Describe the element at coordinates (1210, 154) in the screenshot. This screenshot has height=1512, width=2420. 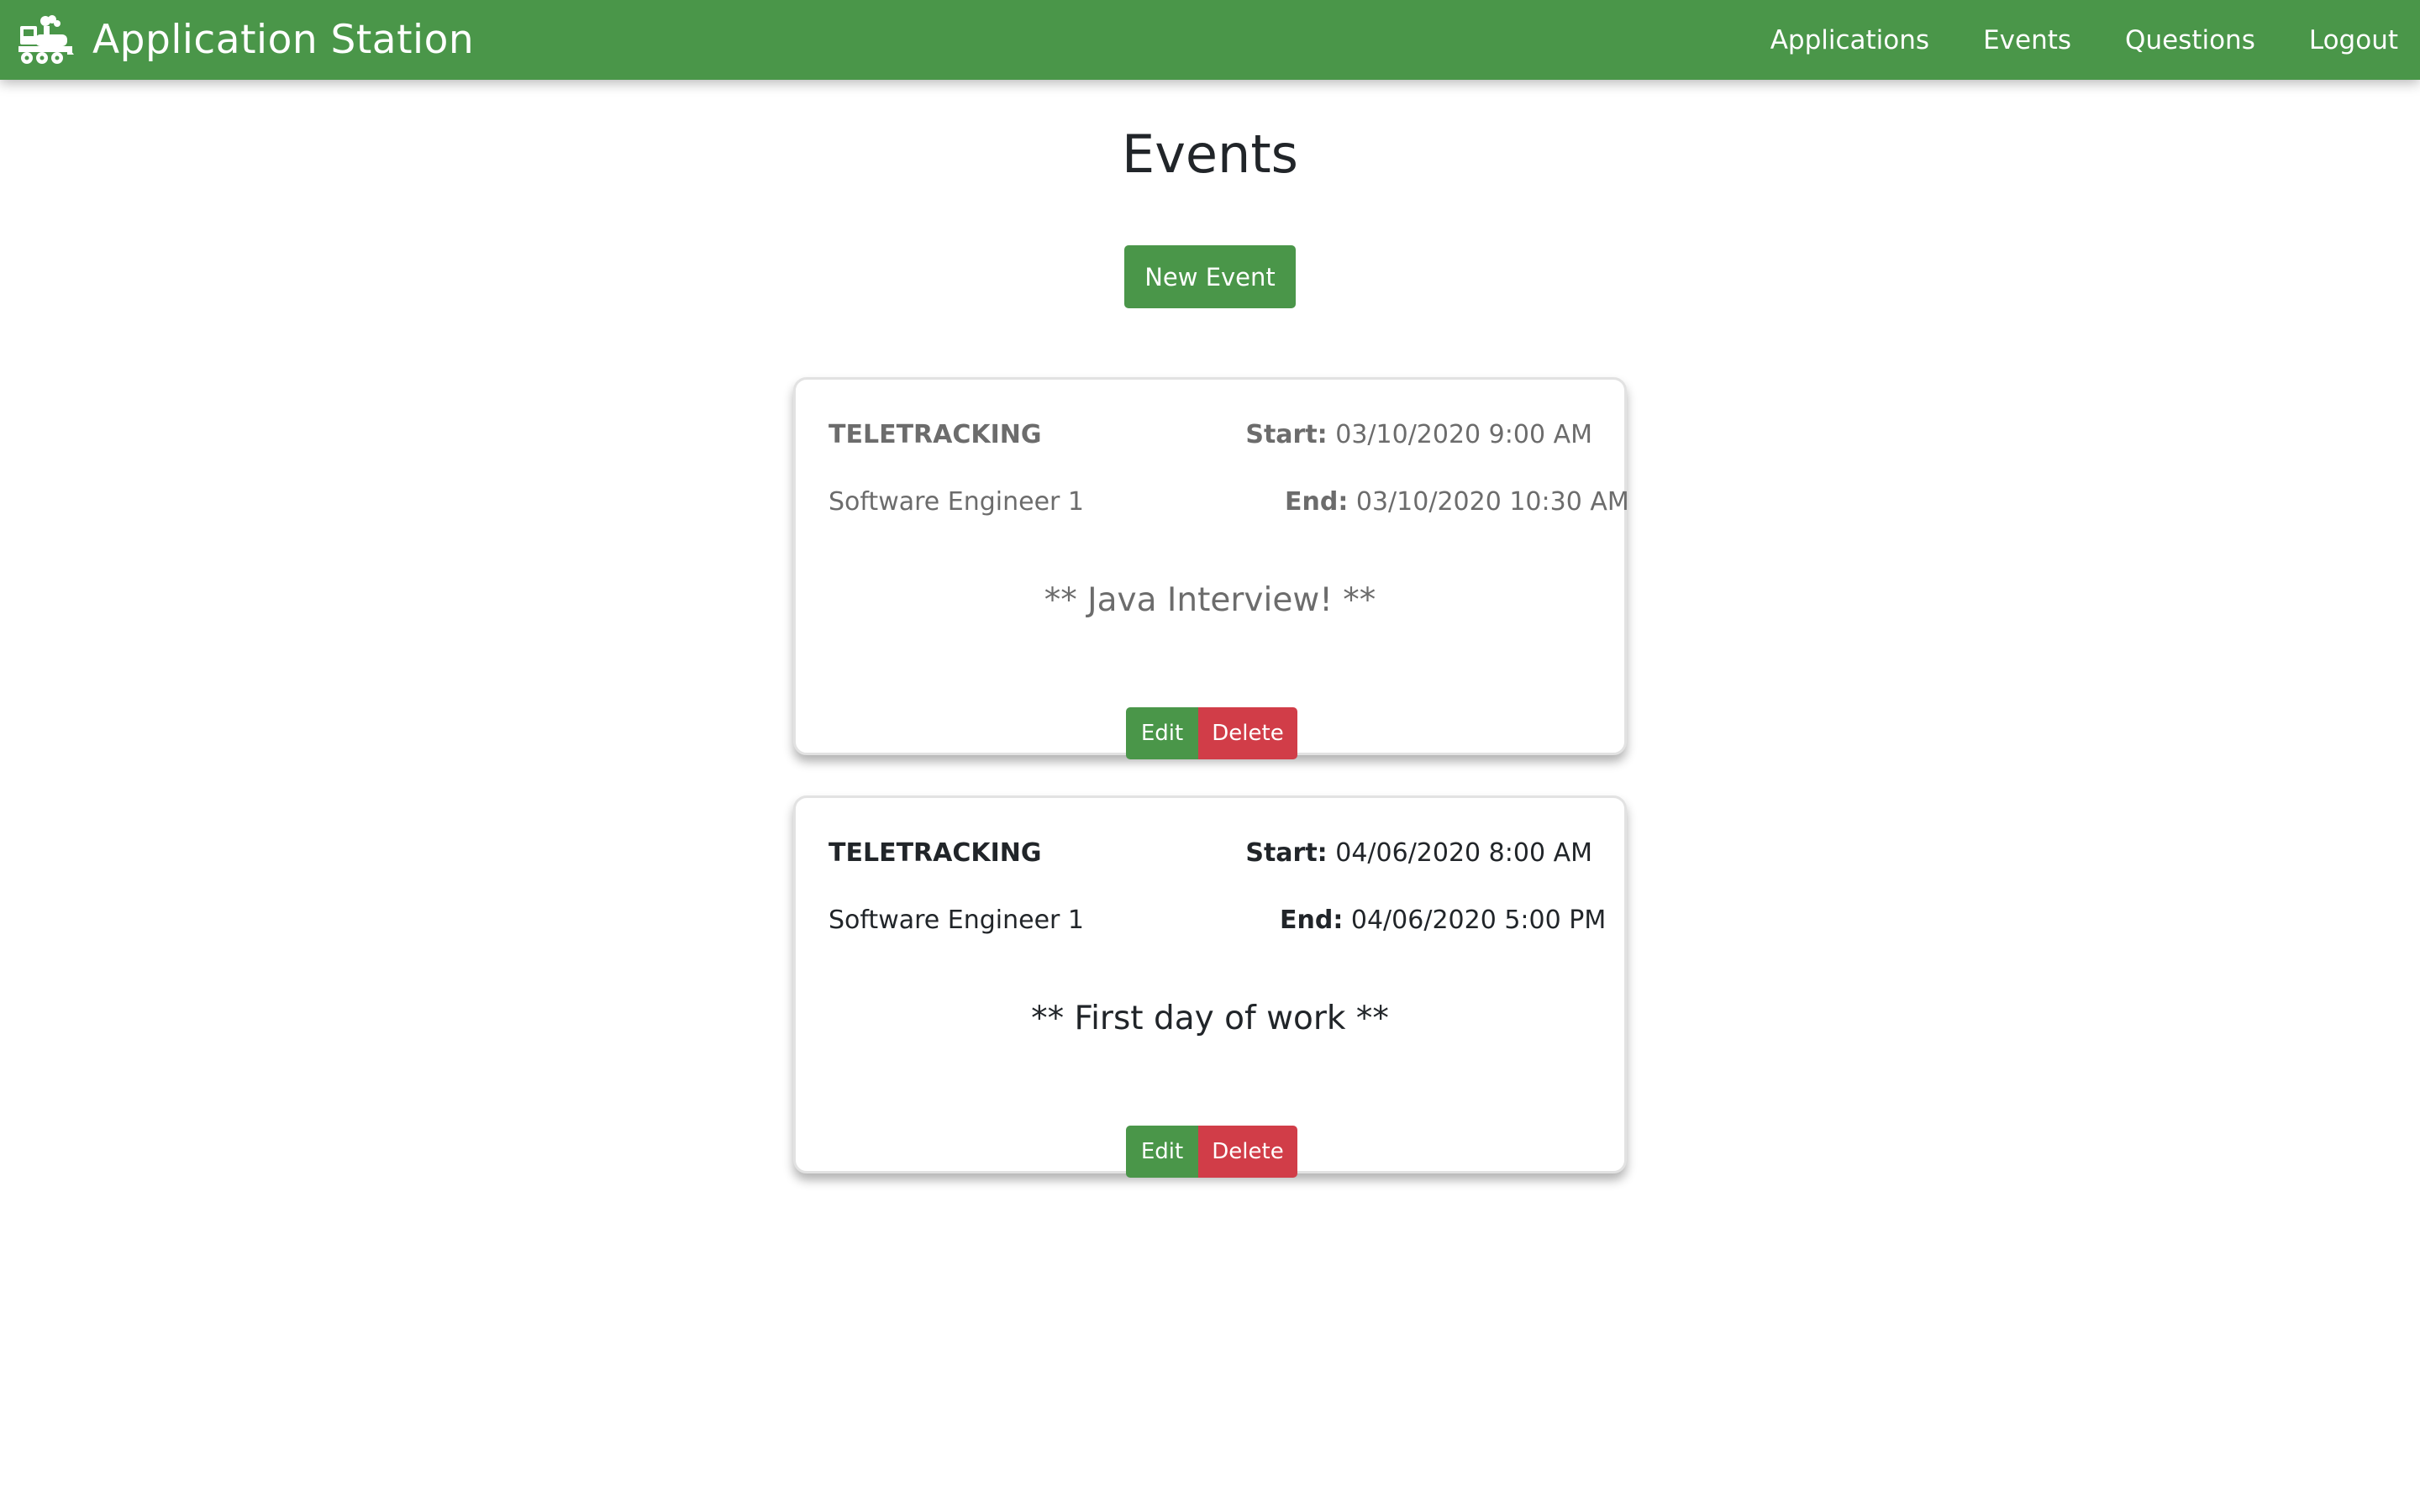
I see `page-title: Events` at that location.